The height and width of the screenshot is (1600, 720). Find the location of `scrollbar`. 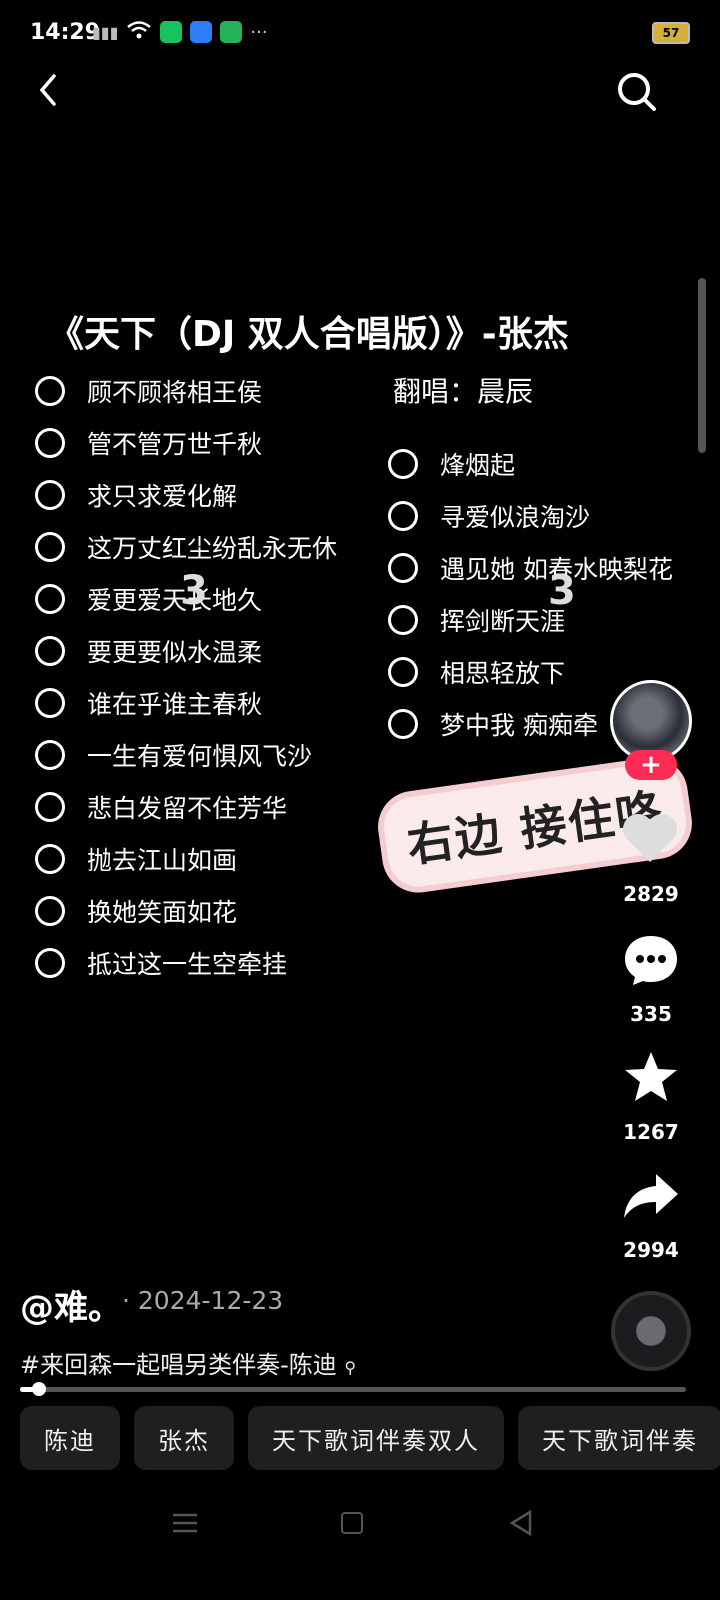

scrollbar is located at coordinates (702, 365).